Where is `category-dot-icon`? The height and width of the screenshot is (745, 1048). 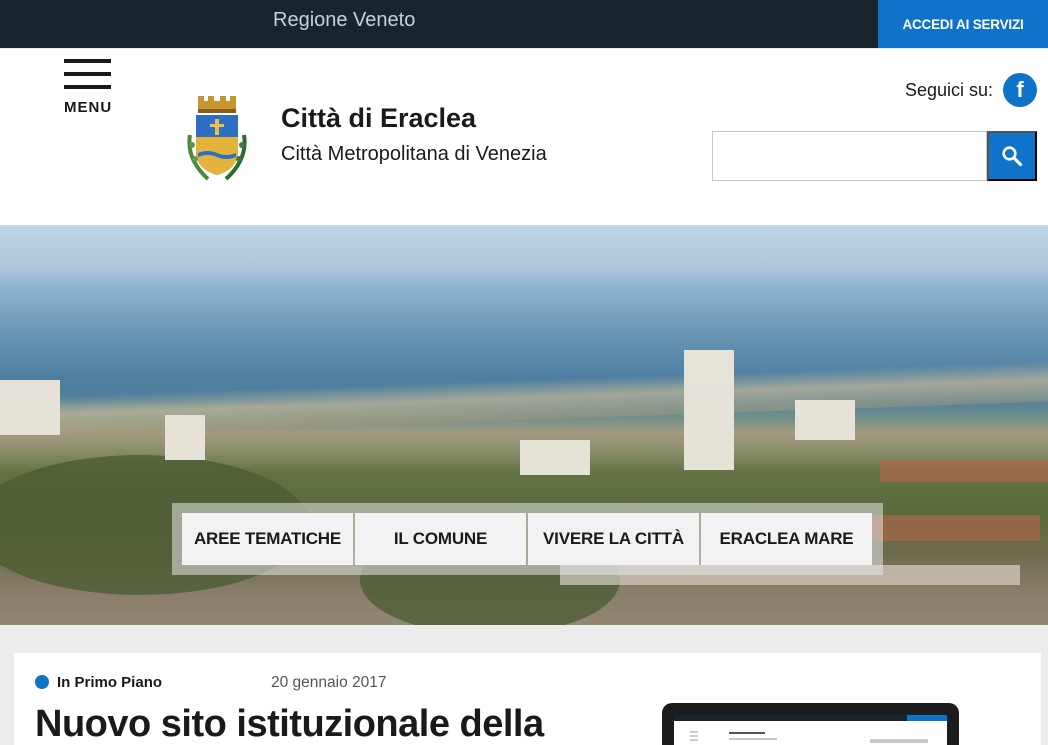
category-dot-icon is located at coordinates (42, 682).